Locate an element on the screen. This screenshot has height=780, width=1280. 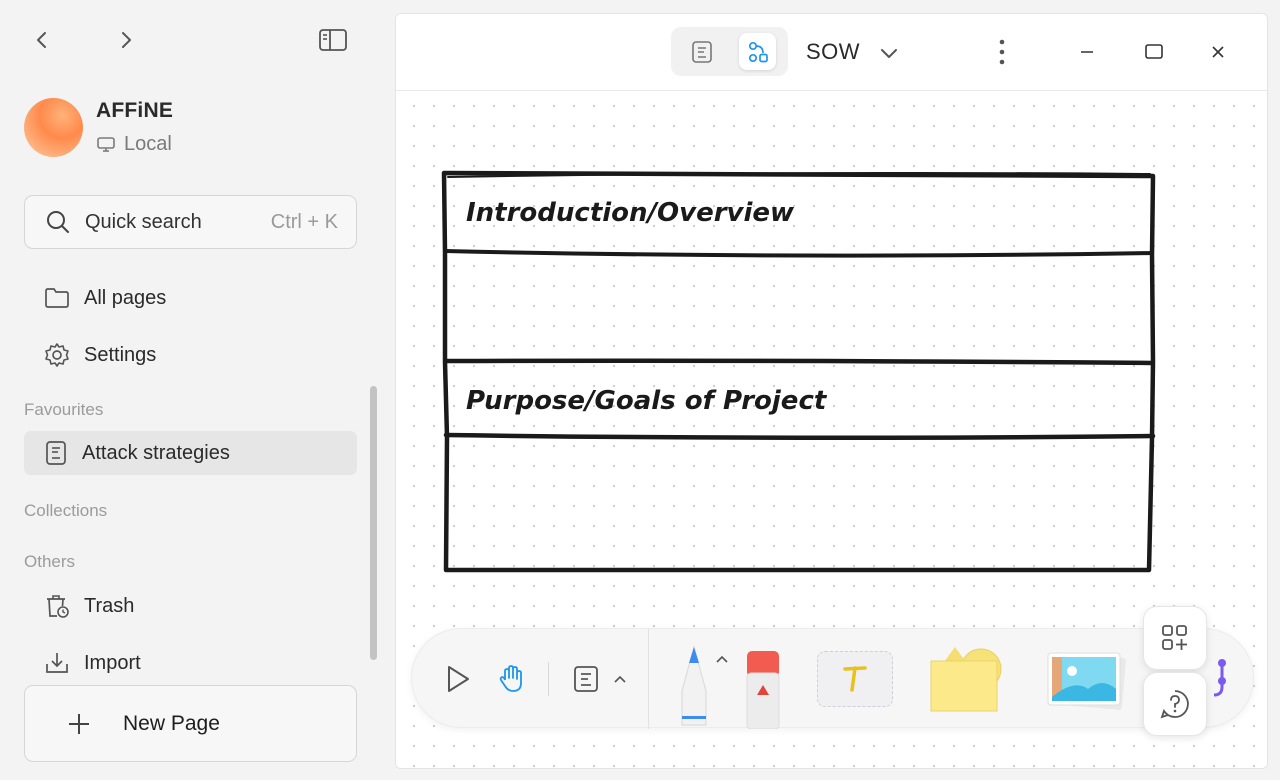
chevron-down-icon is located at coordinates (889, 53).